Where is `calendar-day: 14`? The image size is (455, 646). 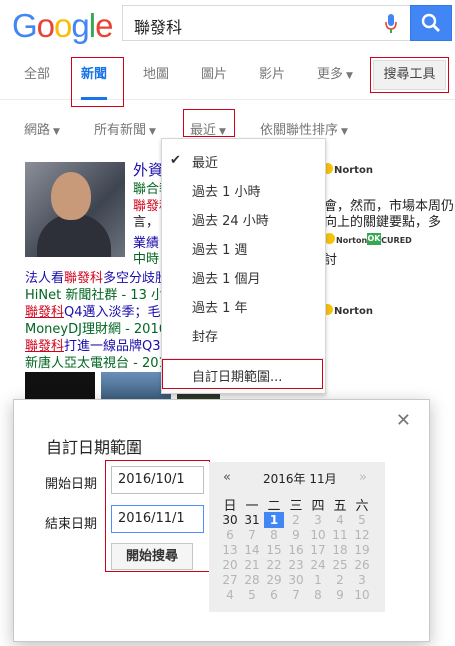
calendar-day: 14 is located at coordinates (252, 550).